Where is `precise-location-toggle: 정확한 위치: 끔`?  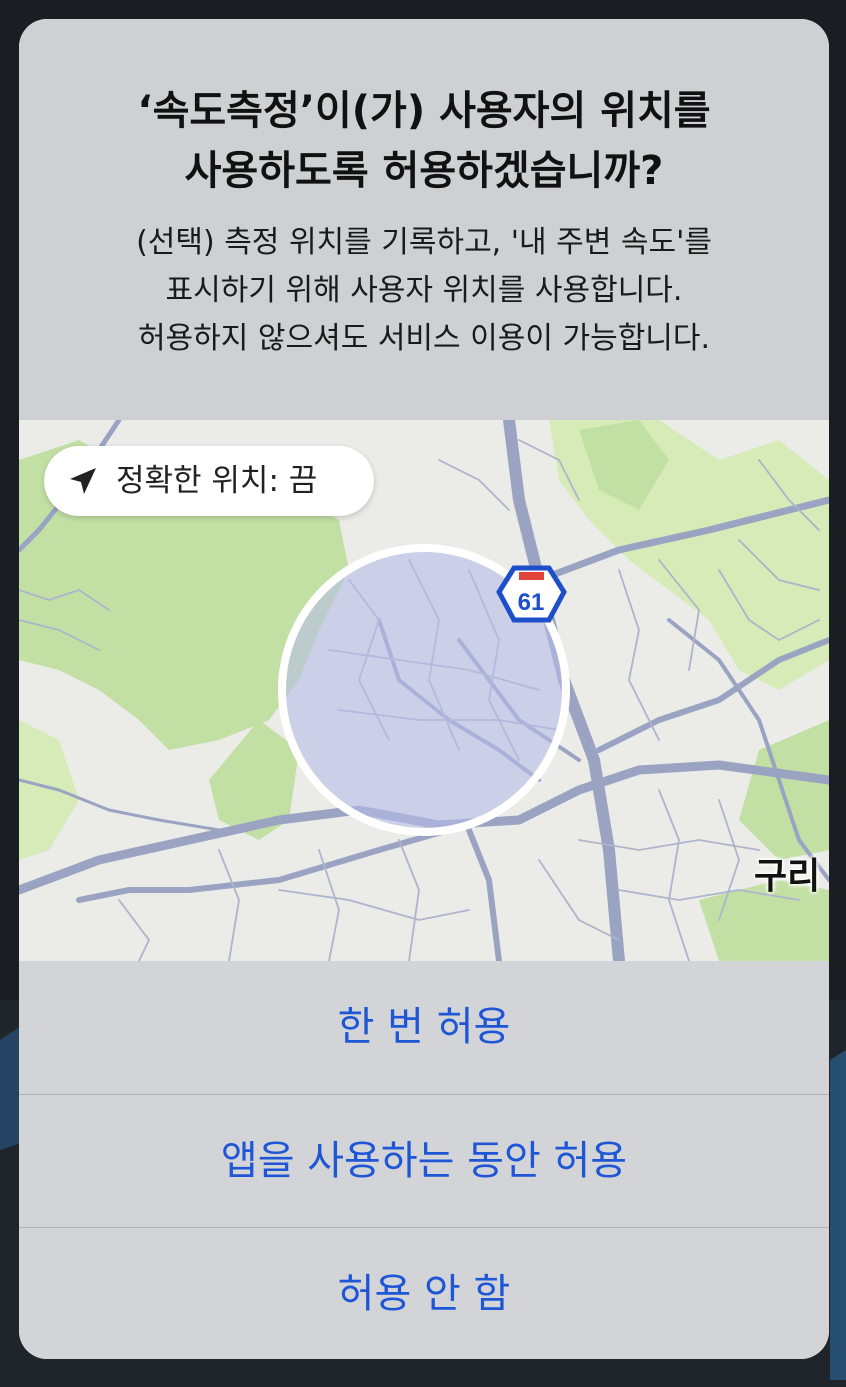 precise-location-toggle: 정확한 위치: 끔 is located at coordinates (209, 481).